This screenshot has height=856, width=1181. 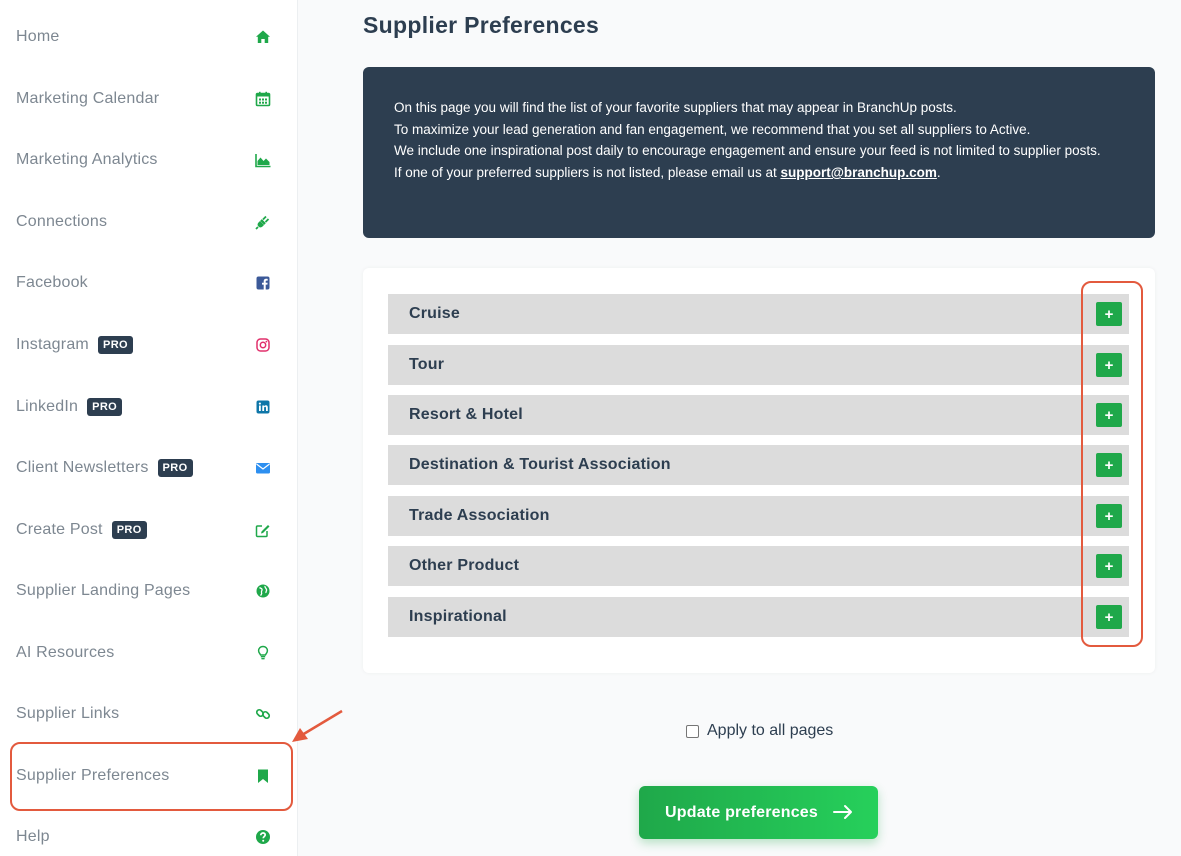 I want to click on update-preferences-label: Update preferences, so click(x=741, y=812).